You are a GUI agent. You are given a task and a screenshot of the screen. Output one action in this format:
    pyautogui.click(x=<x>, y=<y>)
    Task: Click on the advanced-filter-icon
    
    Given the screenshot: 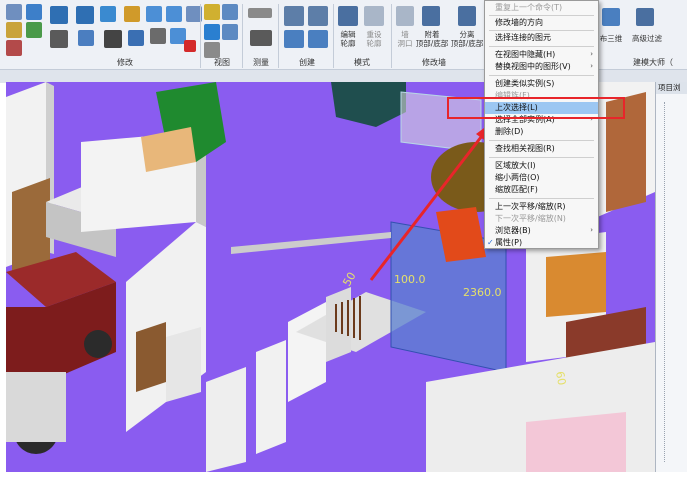 What is the action you would take?
    pyautogui.click(x=645, y=17)
    